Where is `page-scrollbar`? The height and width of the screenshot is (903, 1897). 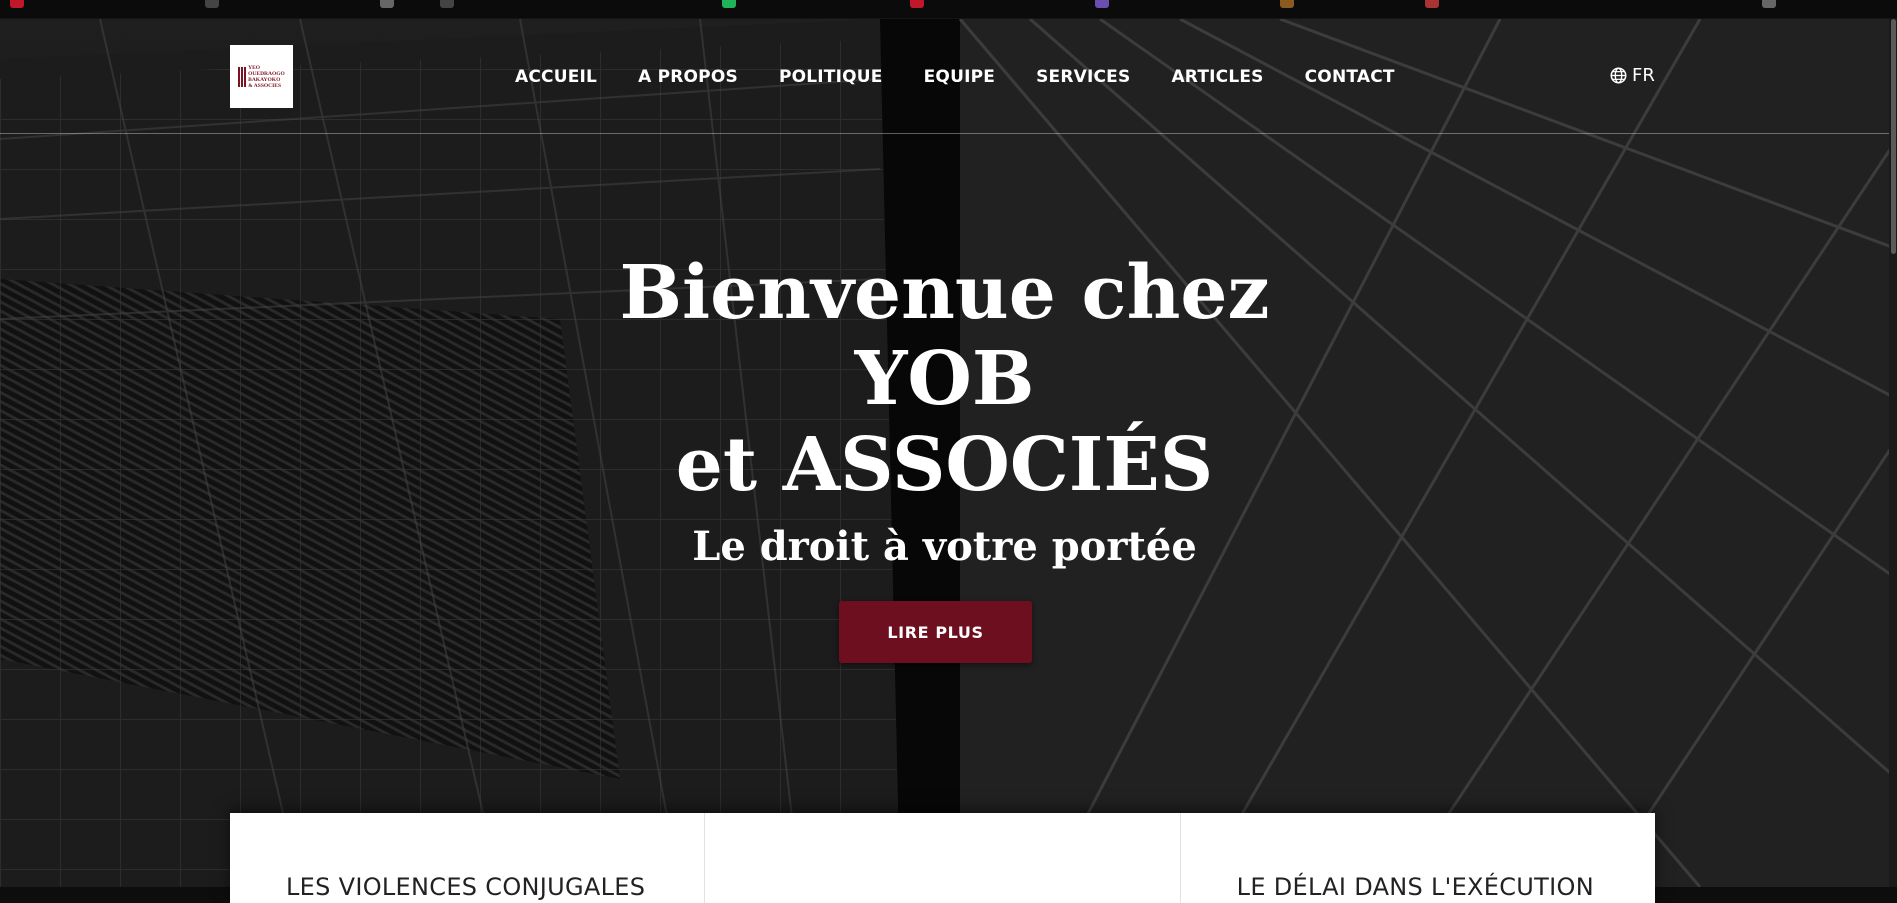
page-scrollbar is located at coordinates (1893, 453).